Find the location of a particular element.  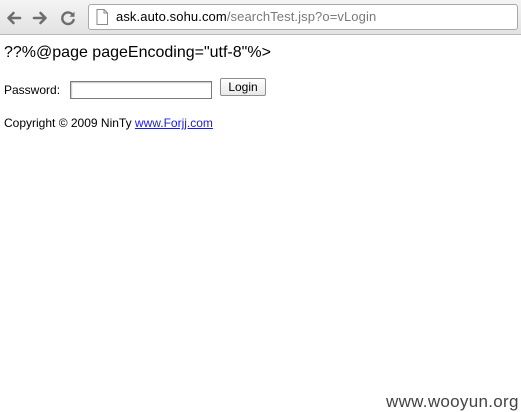

reload-icon is located at coordinates (68, 18).